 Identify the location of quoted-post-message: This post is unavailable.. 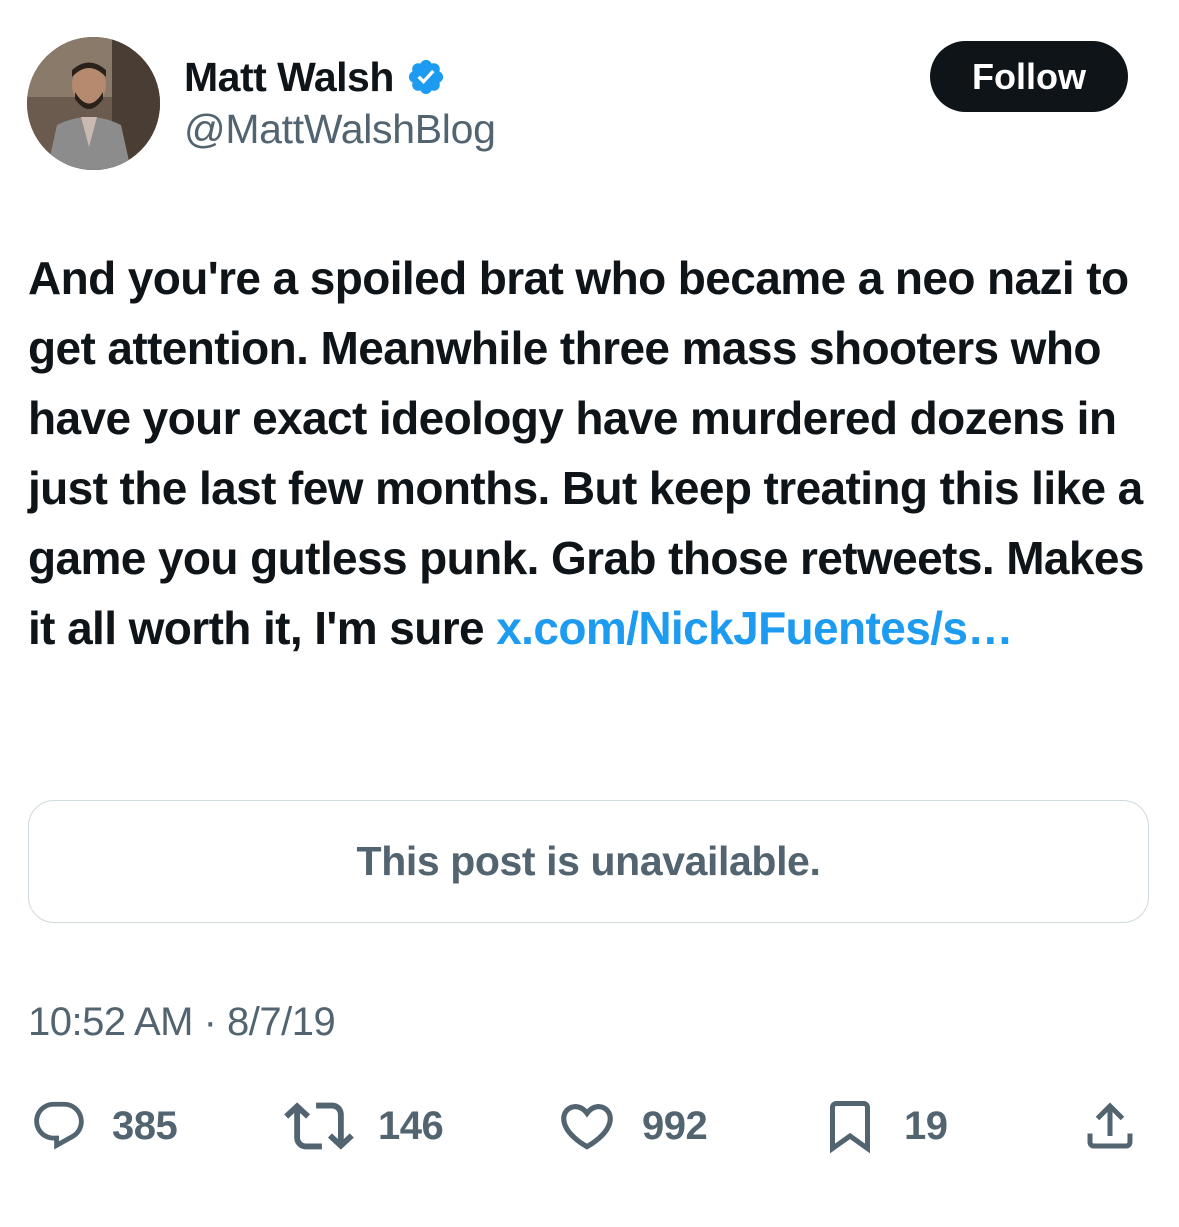
(588, 861).